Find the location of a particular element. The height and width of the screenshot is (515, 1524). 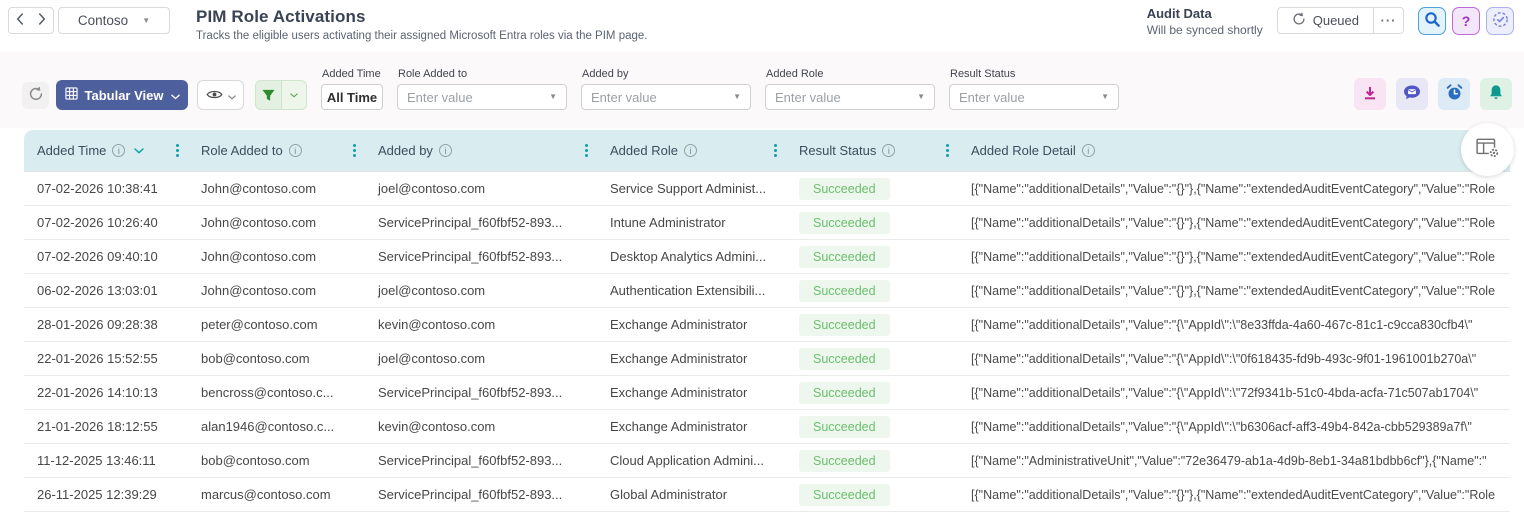

added-by-select: Enter value ▼ is located at coordinates (666, 97).